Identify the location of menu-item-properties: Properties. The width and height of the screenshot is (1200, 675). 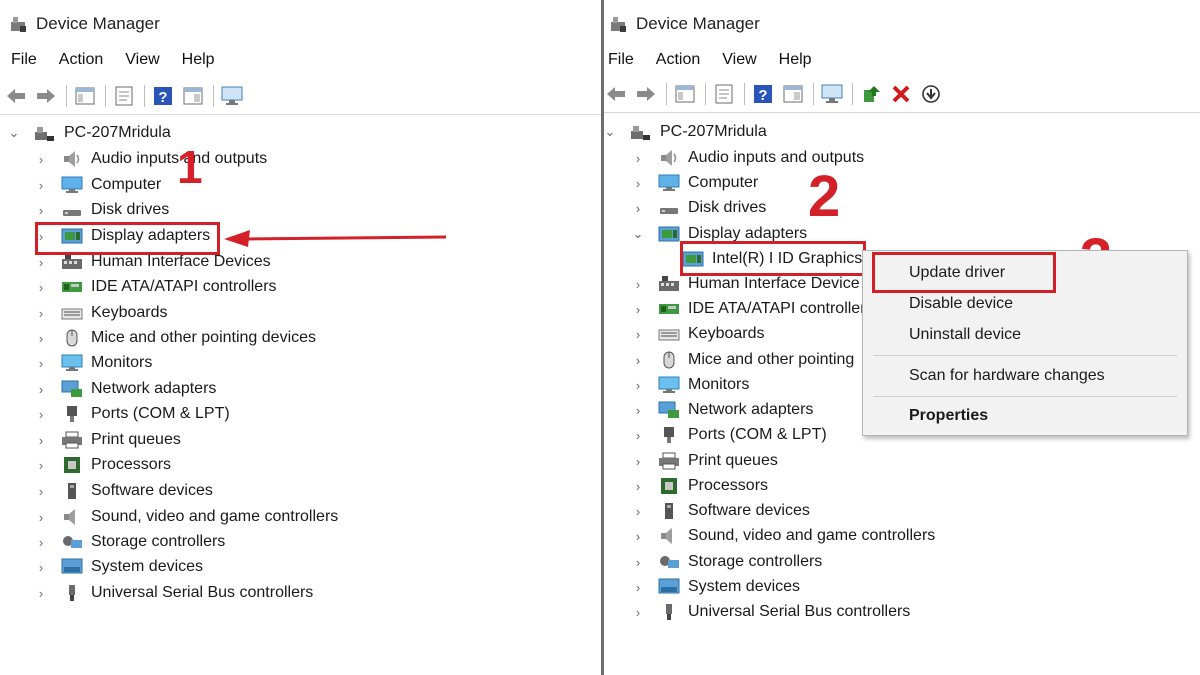
(948, 416).